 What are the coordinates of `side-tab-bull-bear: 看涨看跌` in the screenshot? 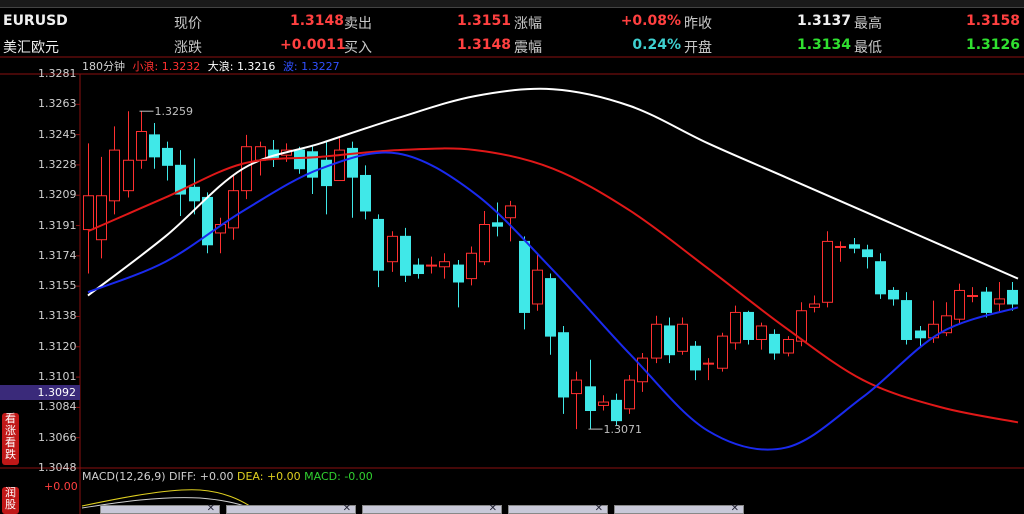 It's located at (10, 439).